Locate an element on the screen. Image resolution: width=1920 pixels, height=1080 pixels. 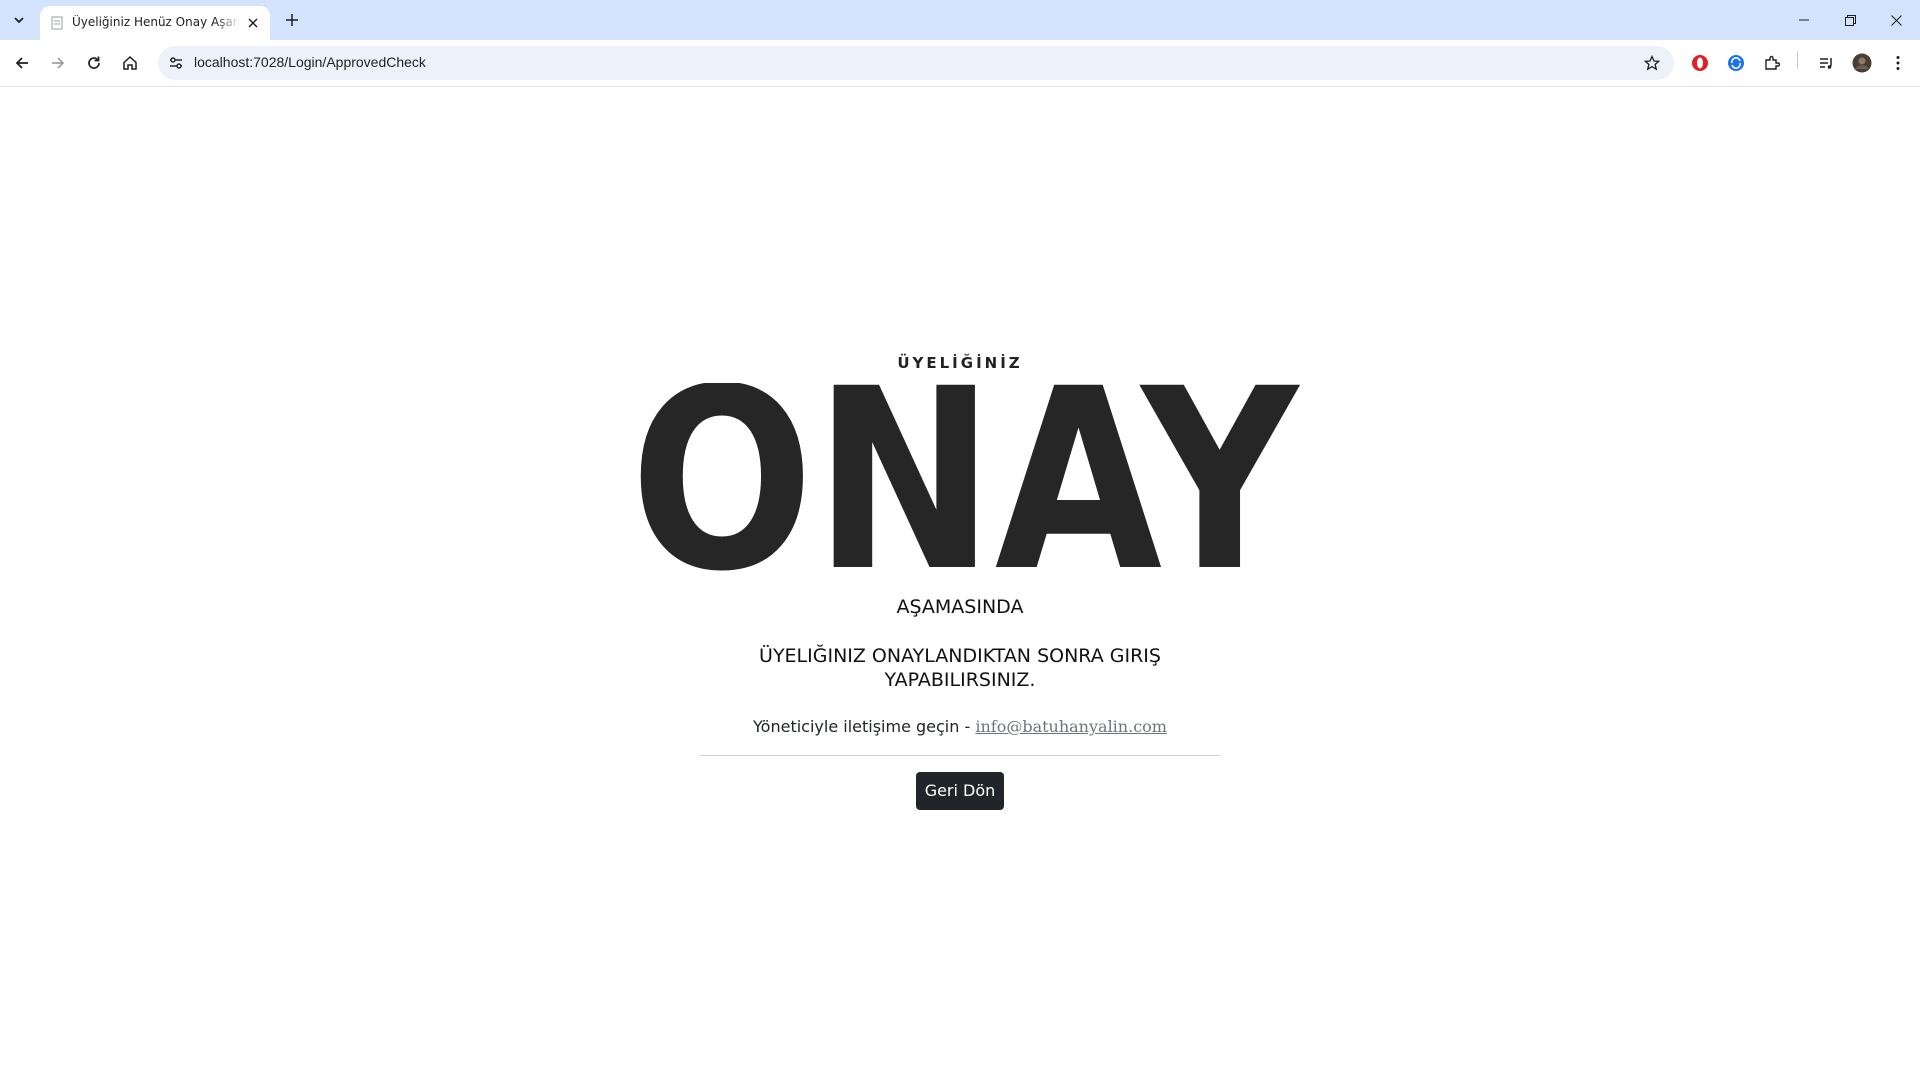
extensions-button is located at coordinates (1772, 63).